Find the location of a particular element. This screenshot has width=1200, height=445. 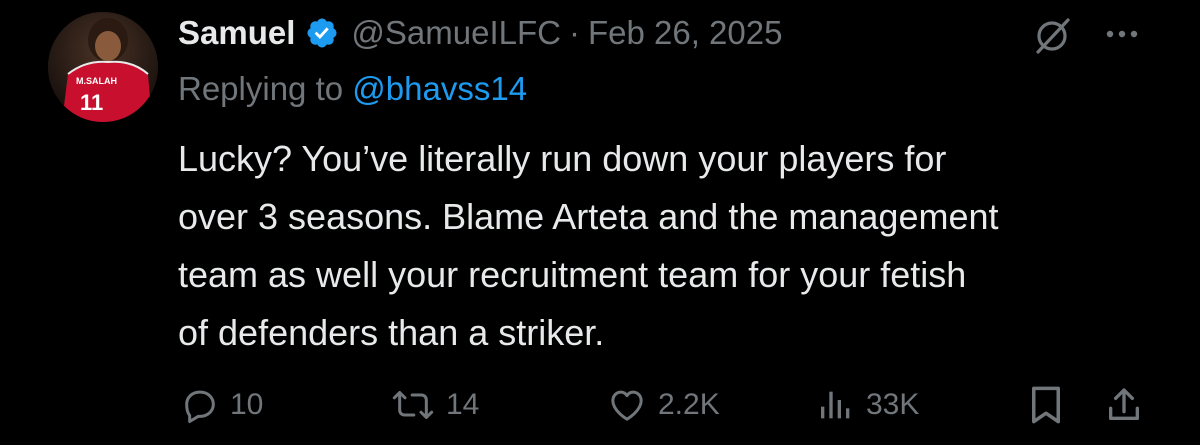

like-button: 2.2K is located at coordinates (663, 405).